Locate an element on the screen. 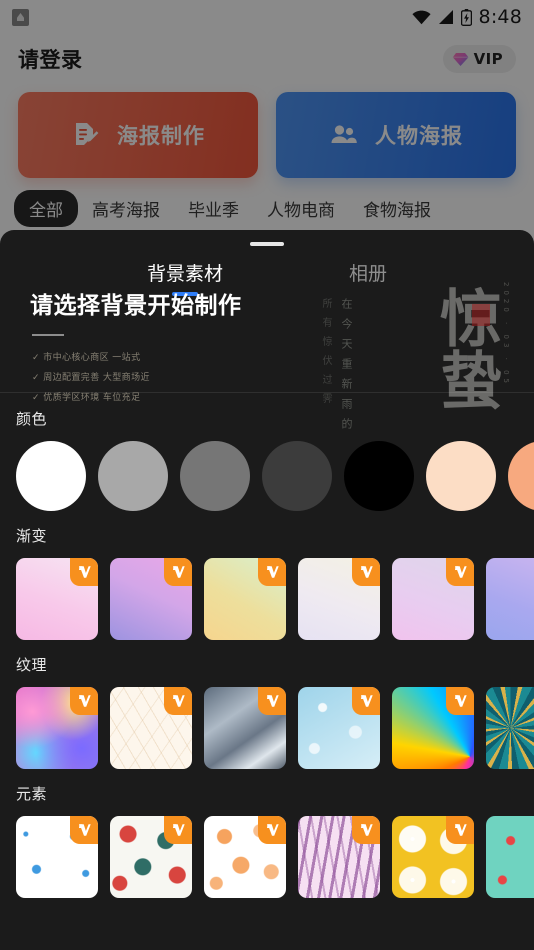 This screenshot has height=950, width=534. section-color-title: 颜色 is located at coordinates (32, 419).